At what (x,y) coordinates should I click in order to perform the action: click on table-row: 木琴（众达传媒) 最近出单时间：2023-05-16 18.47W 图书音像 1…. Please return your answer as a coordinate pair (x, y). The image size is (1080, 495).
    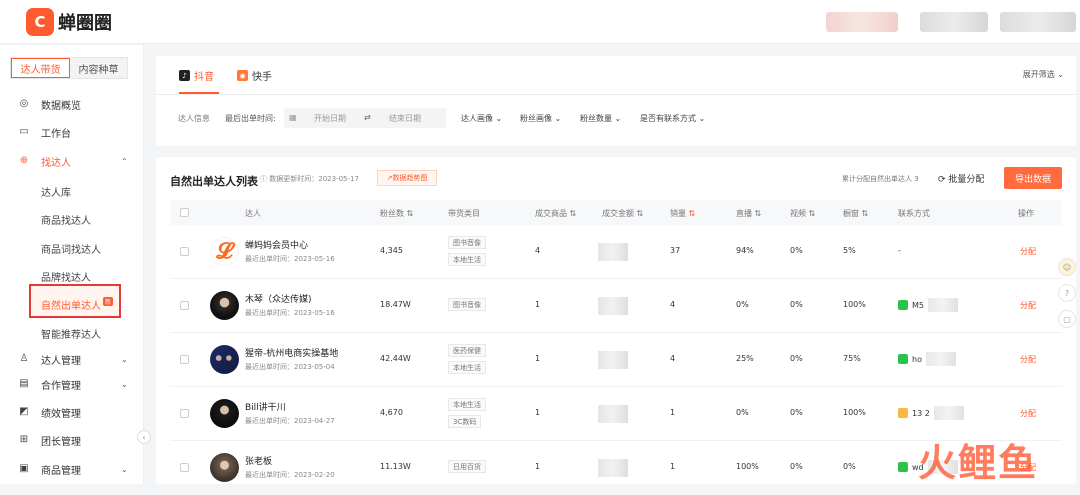
    Looking at the image, I should click on (616, 306).